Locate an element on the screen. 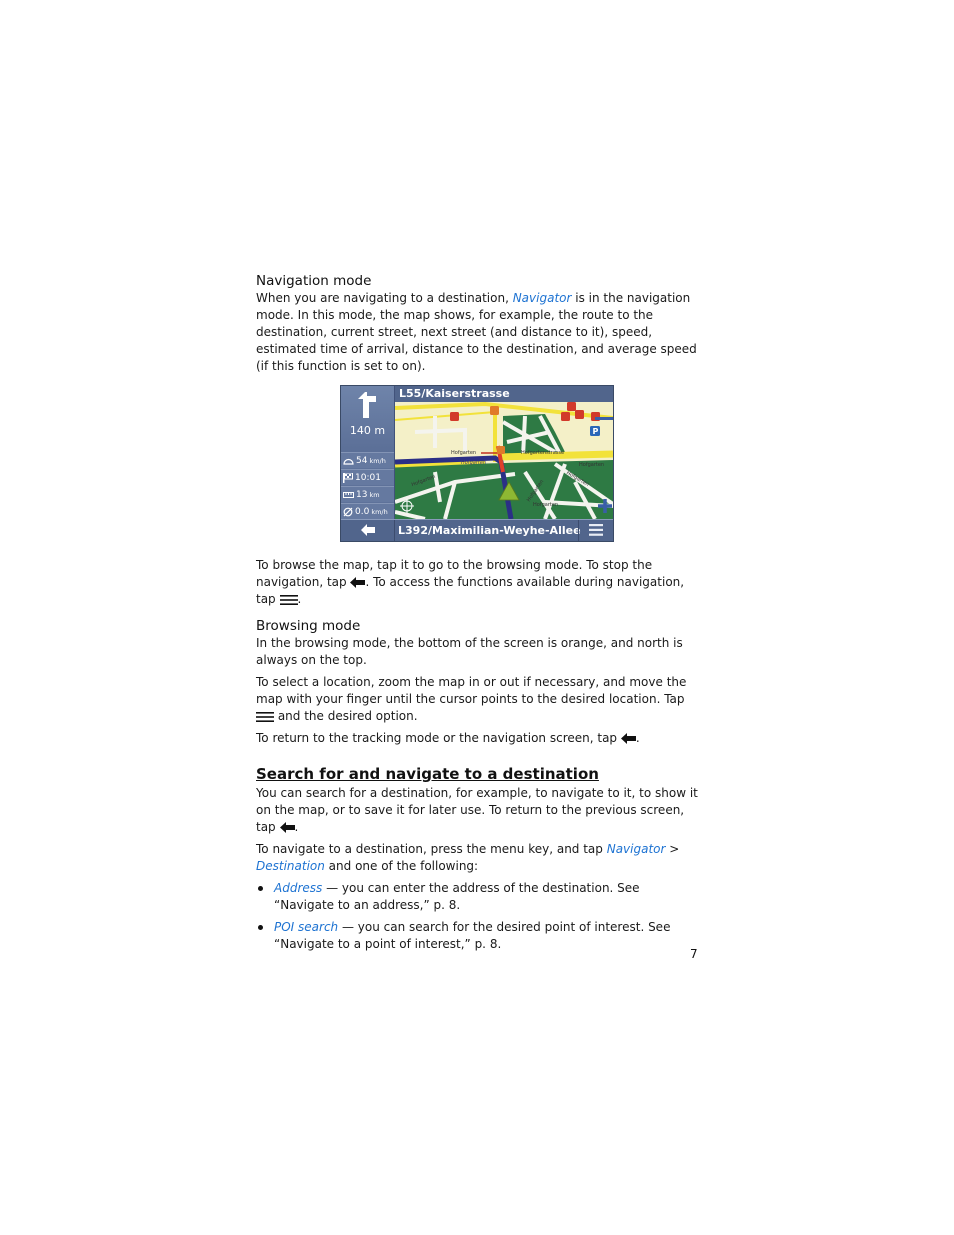 The image size is (954, 1235). distance-row: 13 km is located at coordinates (367, 494).